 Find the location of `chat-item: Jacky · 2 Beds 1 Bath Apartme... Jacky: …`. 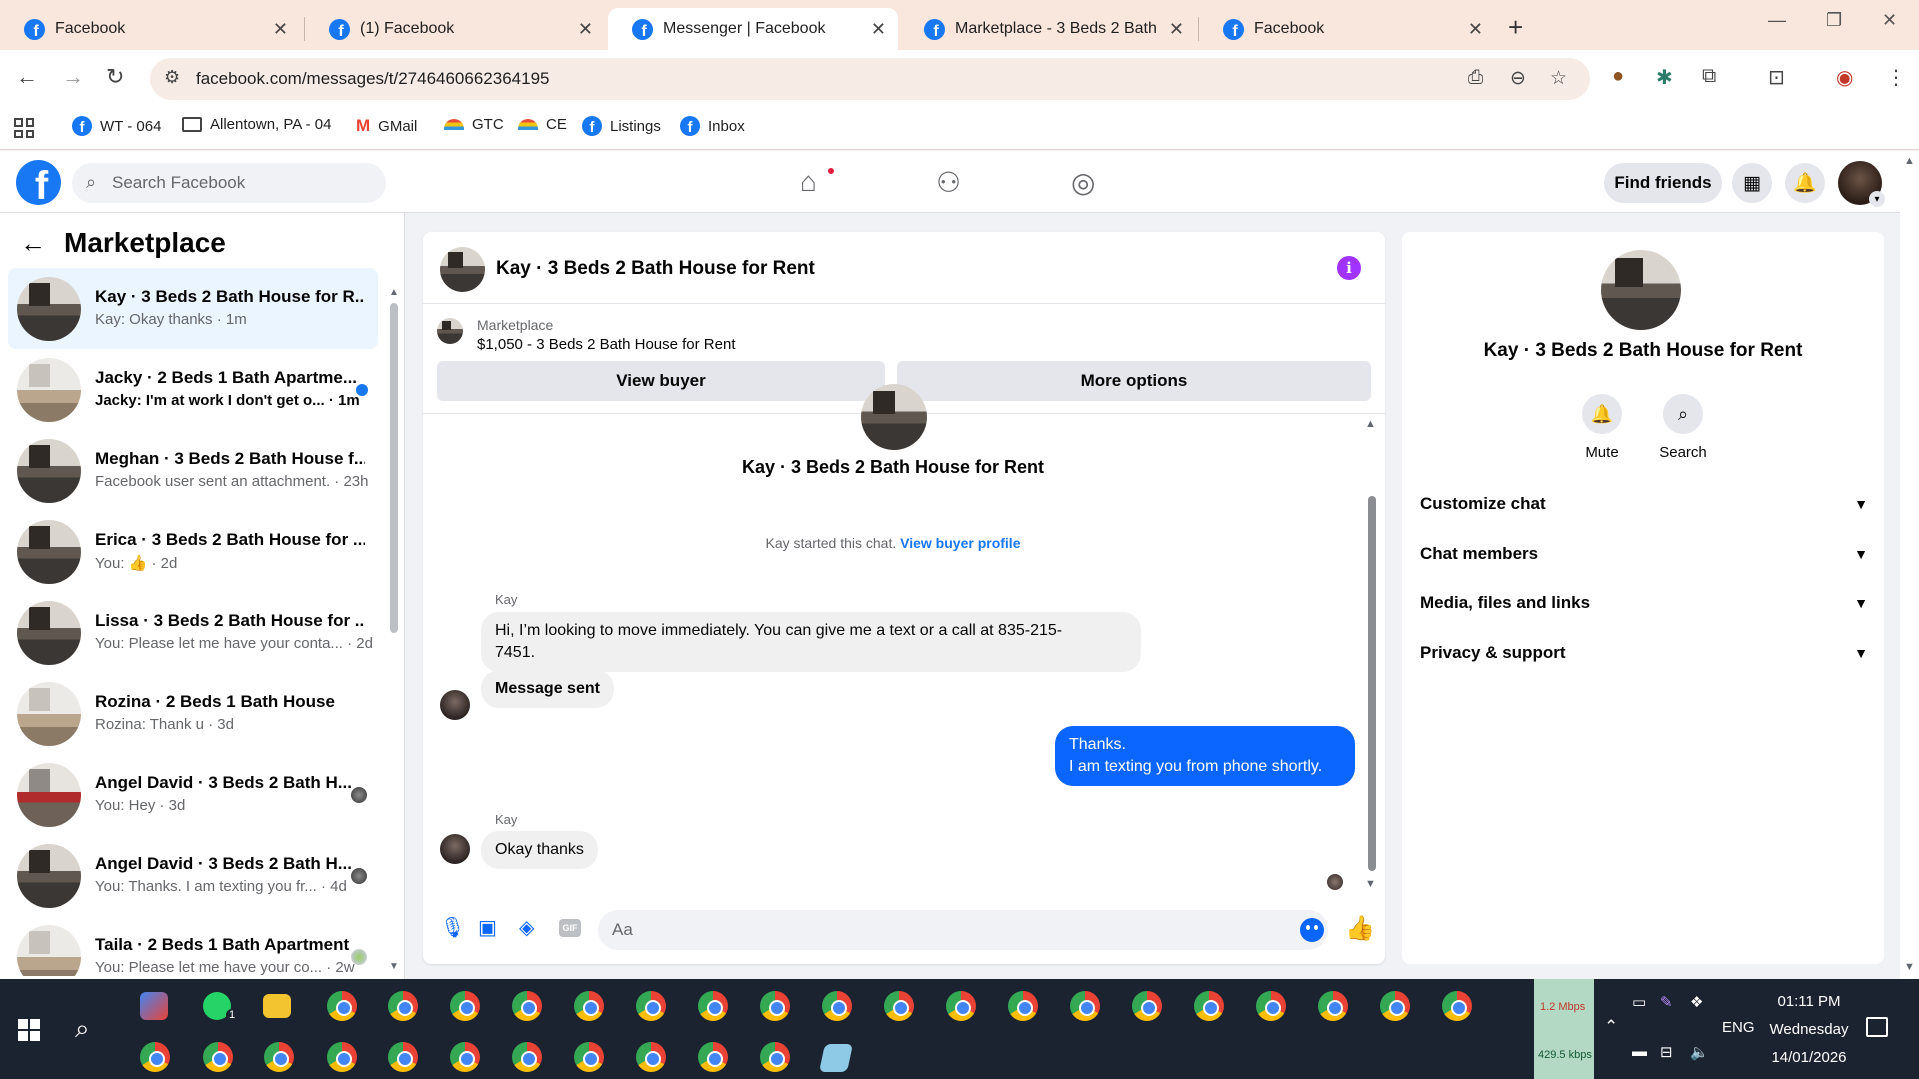

chat-item: Jacky · 2 Beds 1 Bath Apartme... Jacky: … is located at coordinates (193, 389).